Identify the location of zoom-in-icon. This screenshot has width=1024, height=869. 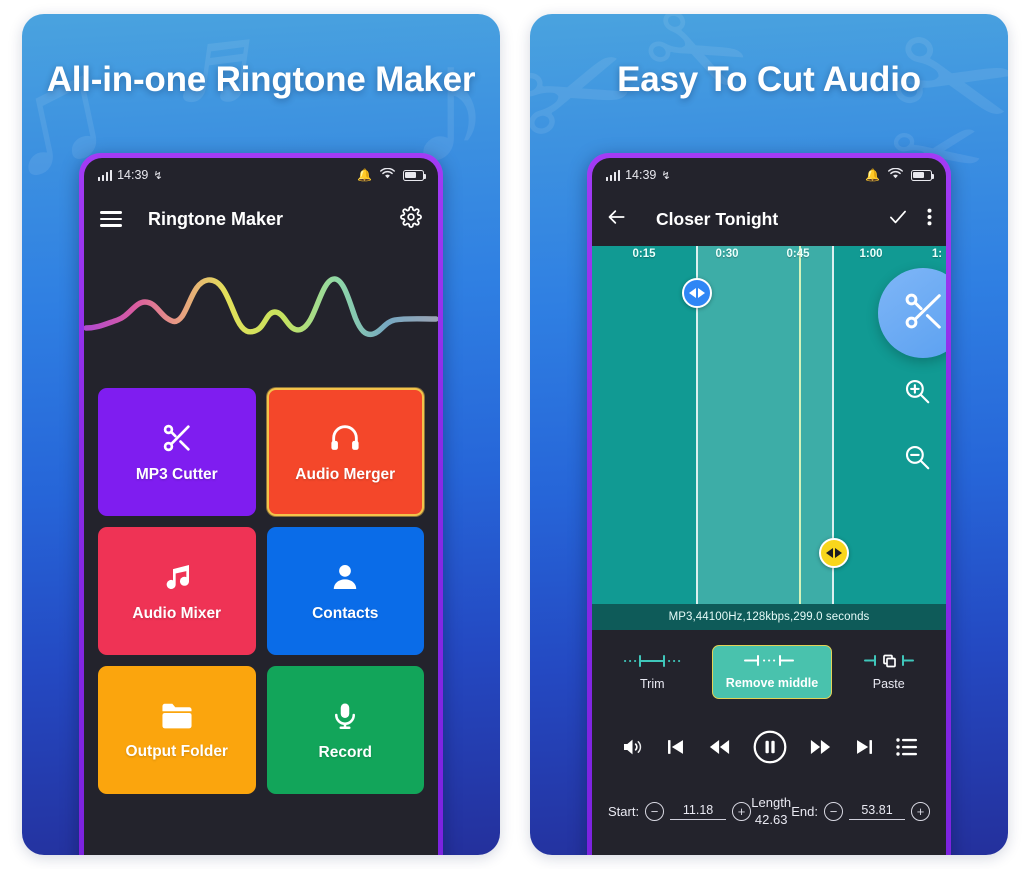
(917, 394).